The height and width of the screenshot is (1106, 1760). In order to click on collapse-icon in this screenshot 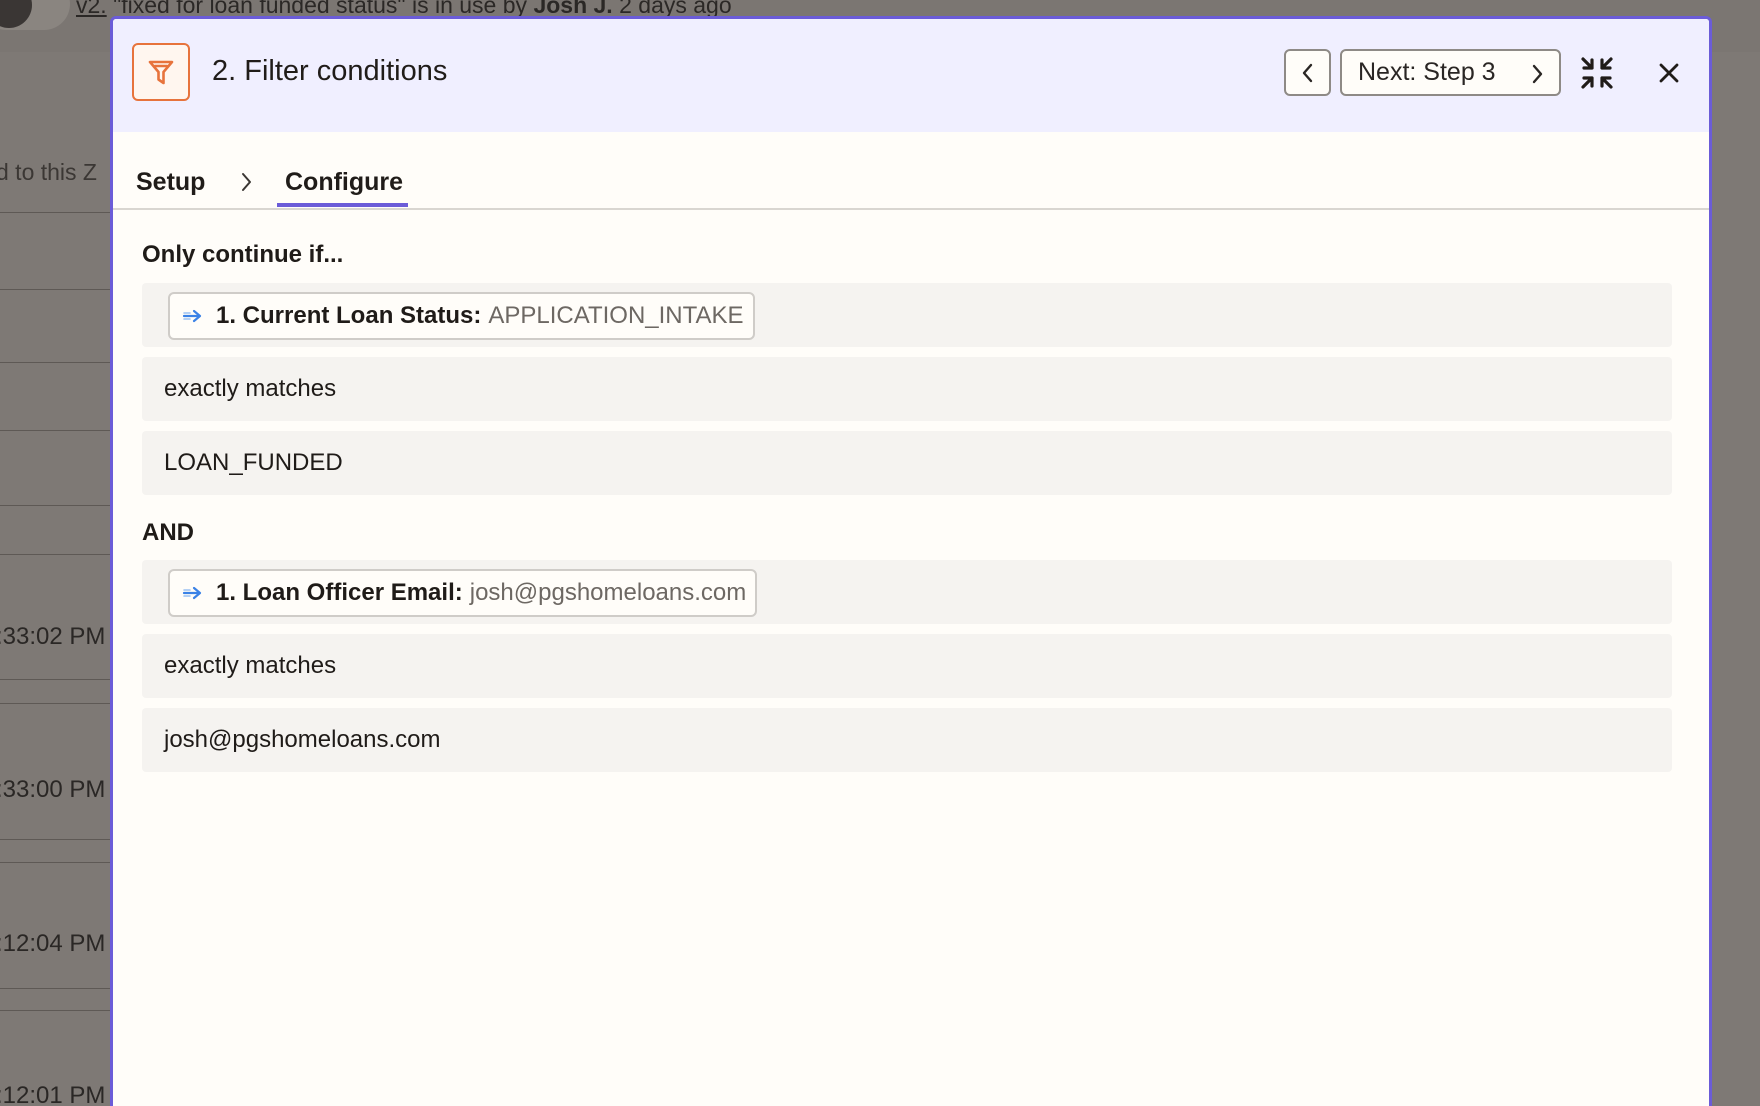, I will do `click(1597, 73)`.